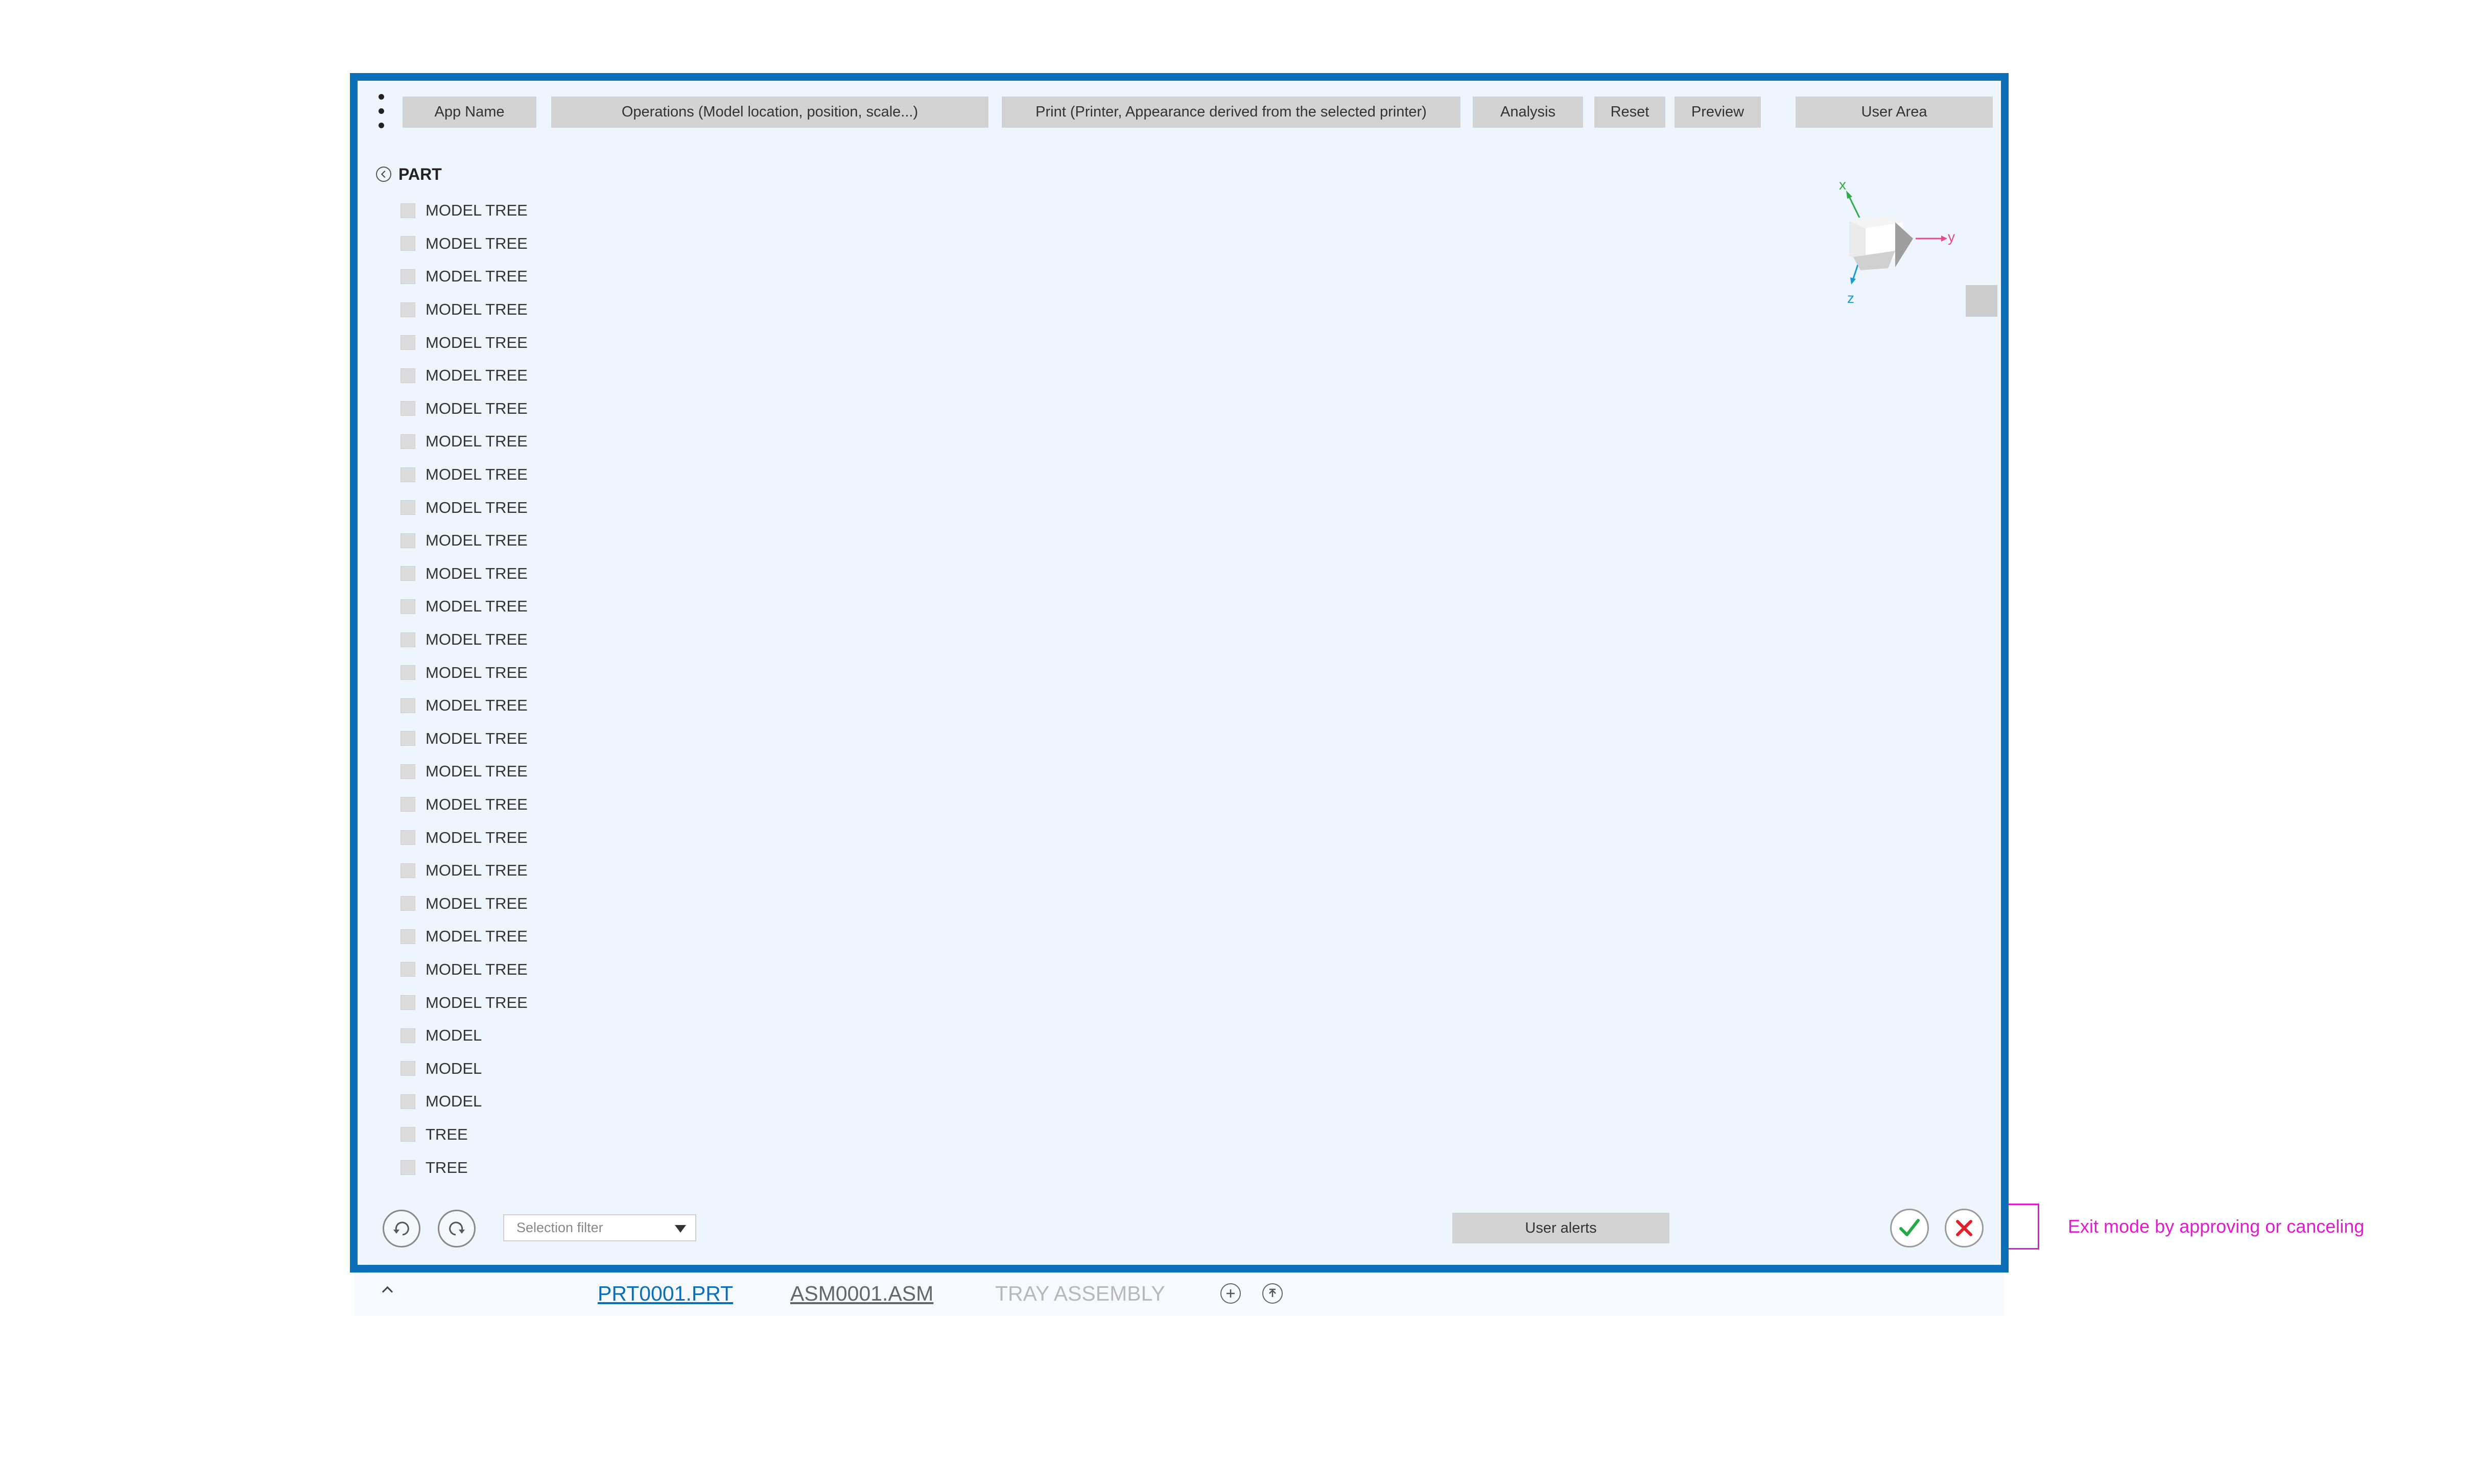 Image resolution: width=2475 pixels, height=1484 pixels. What do you see at coordinates (1951, 237) in the screenshot?
I see `axis-y-label: y` at bounding box center [1951, 237].